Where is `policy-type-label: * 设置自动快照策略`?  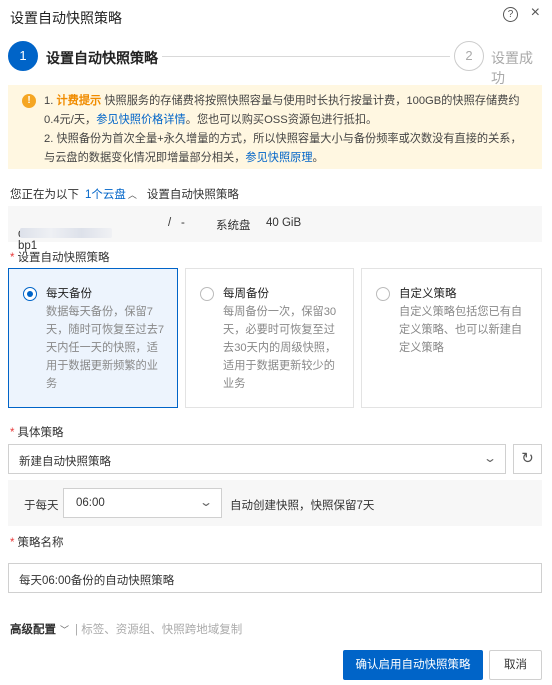
policy-type-label: * 设置自动快照策略 is located at coordinates (60, 258).